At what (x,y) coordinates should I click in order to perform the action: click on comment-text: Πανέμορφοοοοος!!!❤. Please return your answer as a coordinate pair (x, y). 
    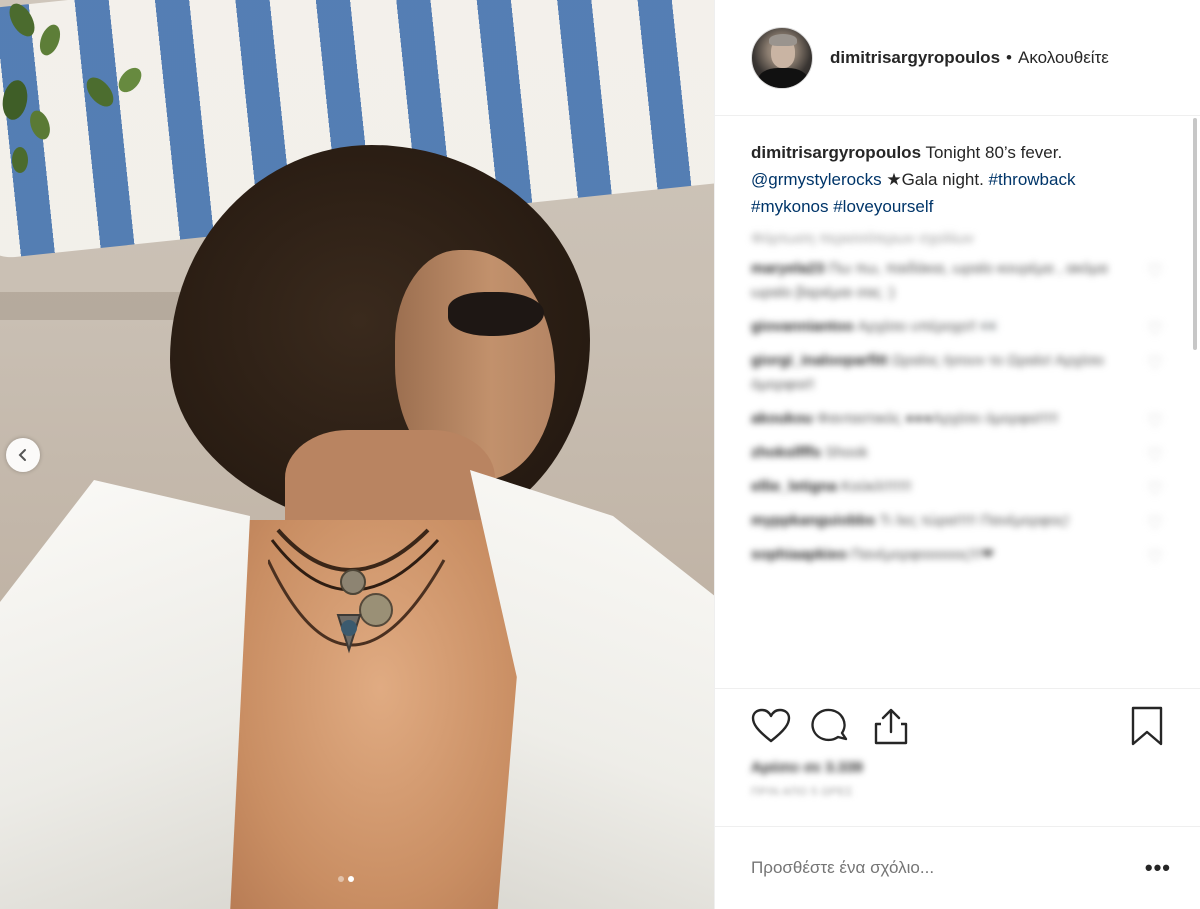
    Looking at the image, I should click on (922, 554).